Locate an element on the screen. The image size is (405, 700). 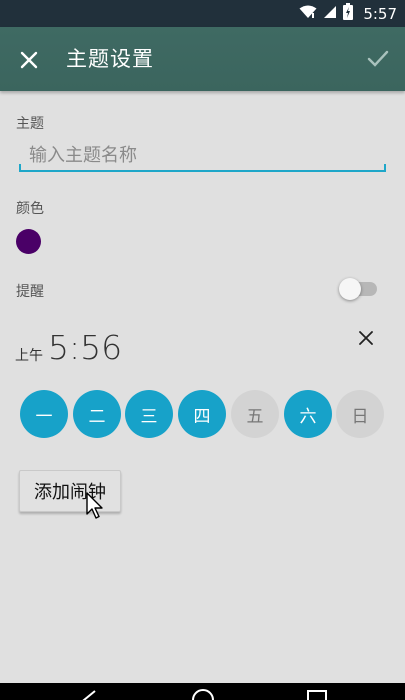
topic-label: 主题 is located at coordinates (30, 124).